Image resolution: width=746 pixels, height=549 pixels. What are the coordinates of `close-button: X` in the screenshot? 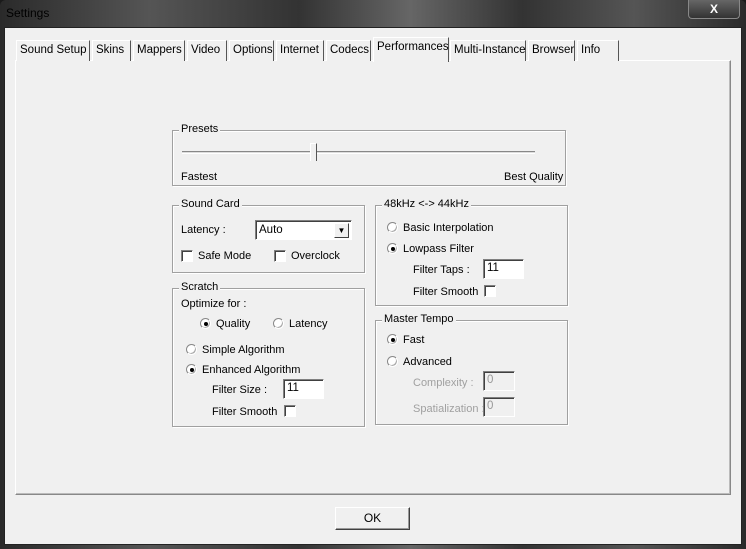 It's located at (714, 9).